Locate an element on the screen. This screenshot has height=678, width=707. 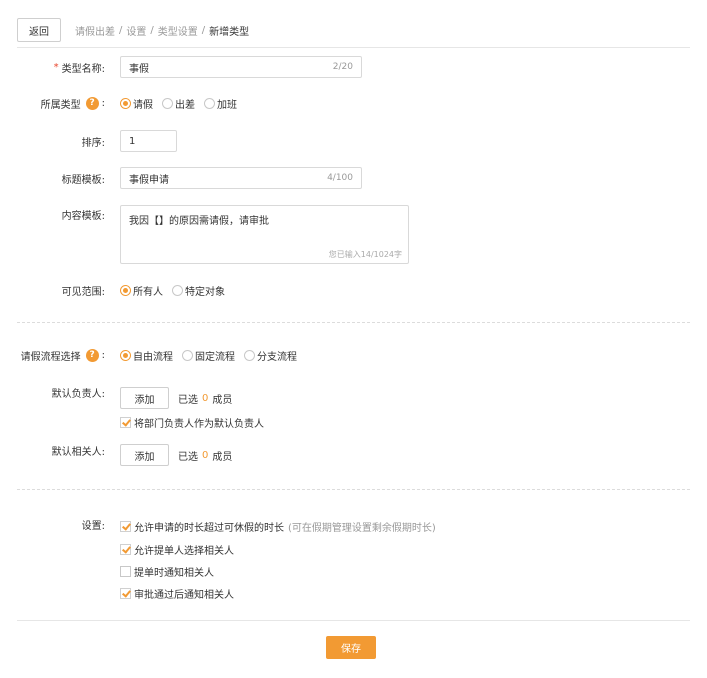
flow-choice-label-text: 请假流程选择 is located at coordinates (50, 357).